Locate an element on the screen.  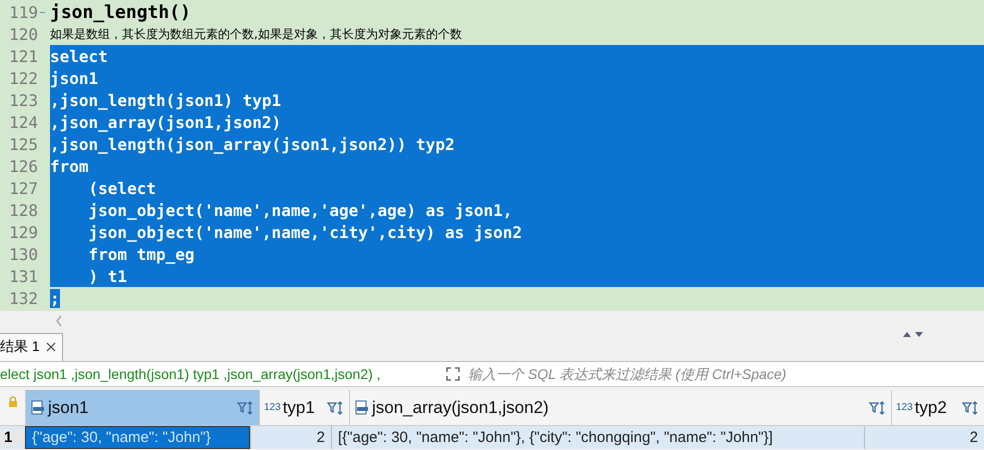
line-number: 120 is located at coordinates (23, 34).